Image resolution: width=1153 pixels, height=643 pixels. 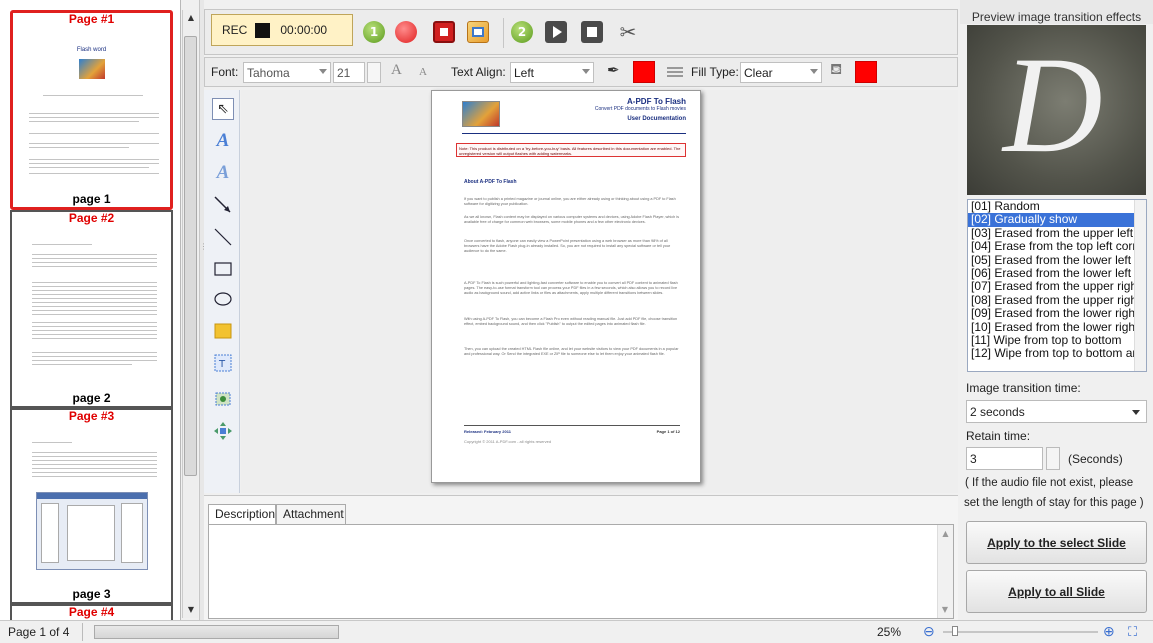 What do you see at coordinates (955, 631) in the screenshot?
I see `zoom-slider-thumb` at bounding box center [955, 631].